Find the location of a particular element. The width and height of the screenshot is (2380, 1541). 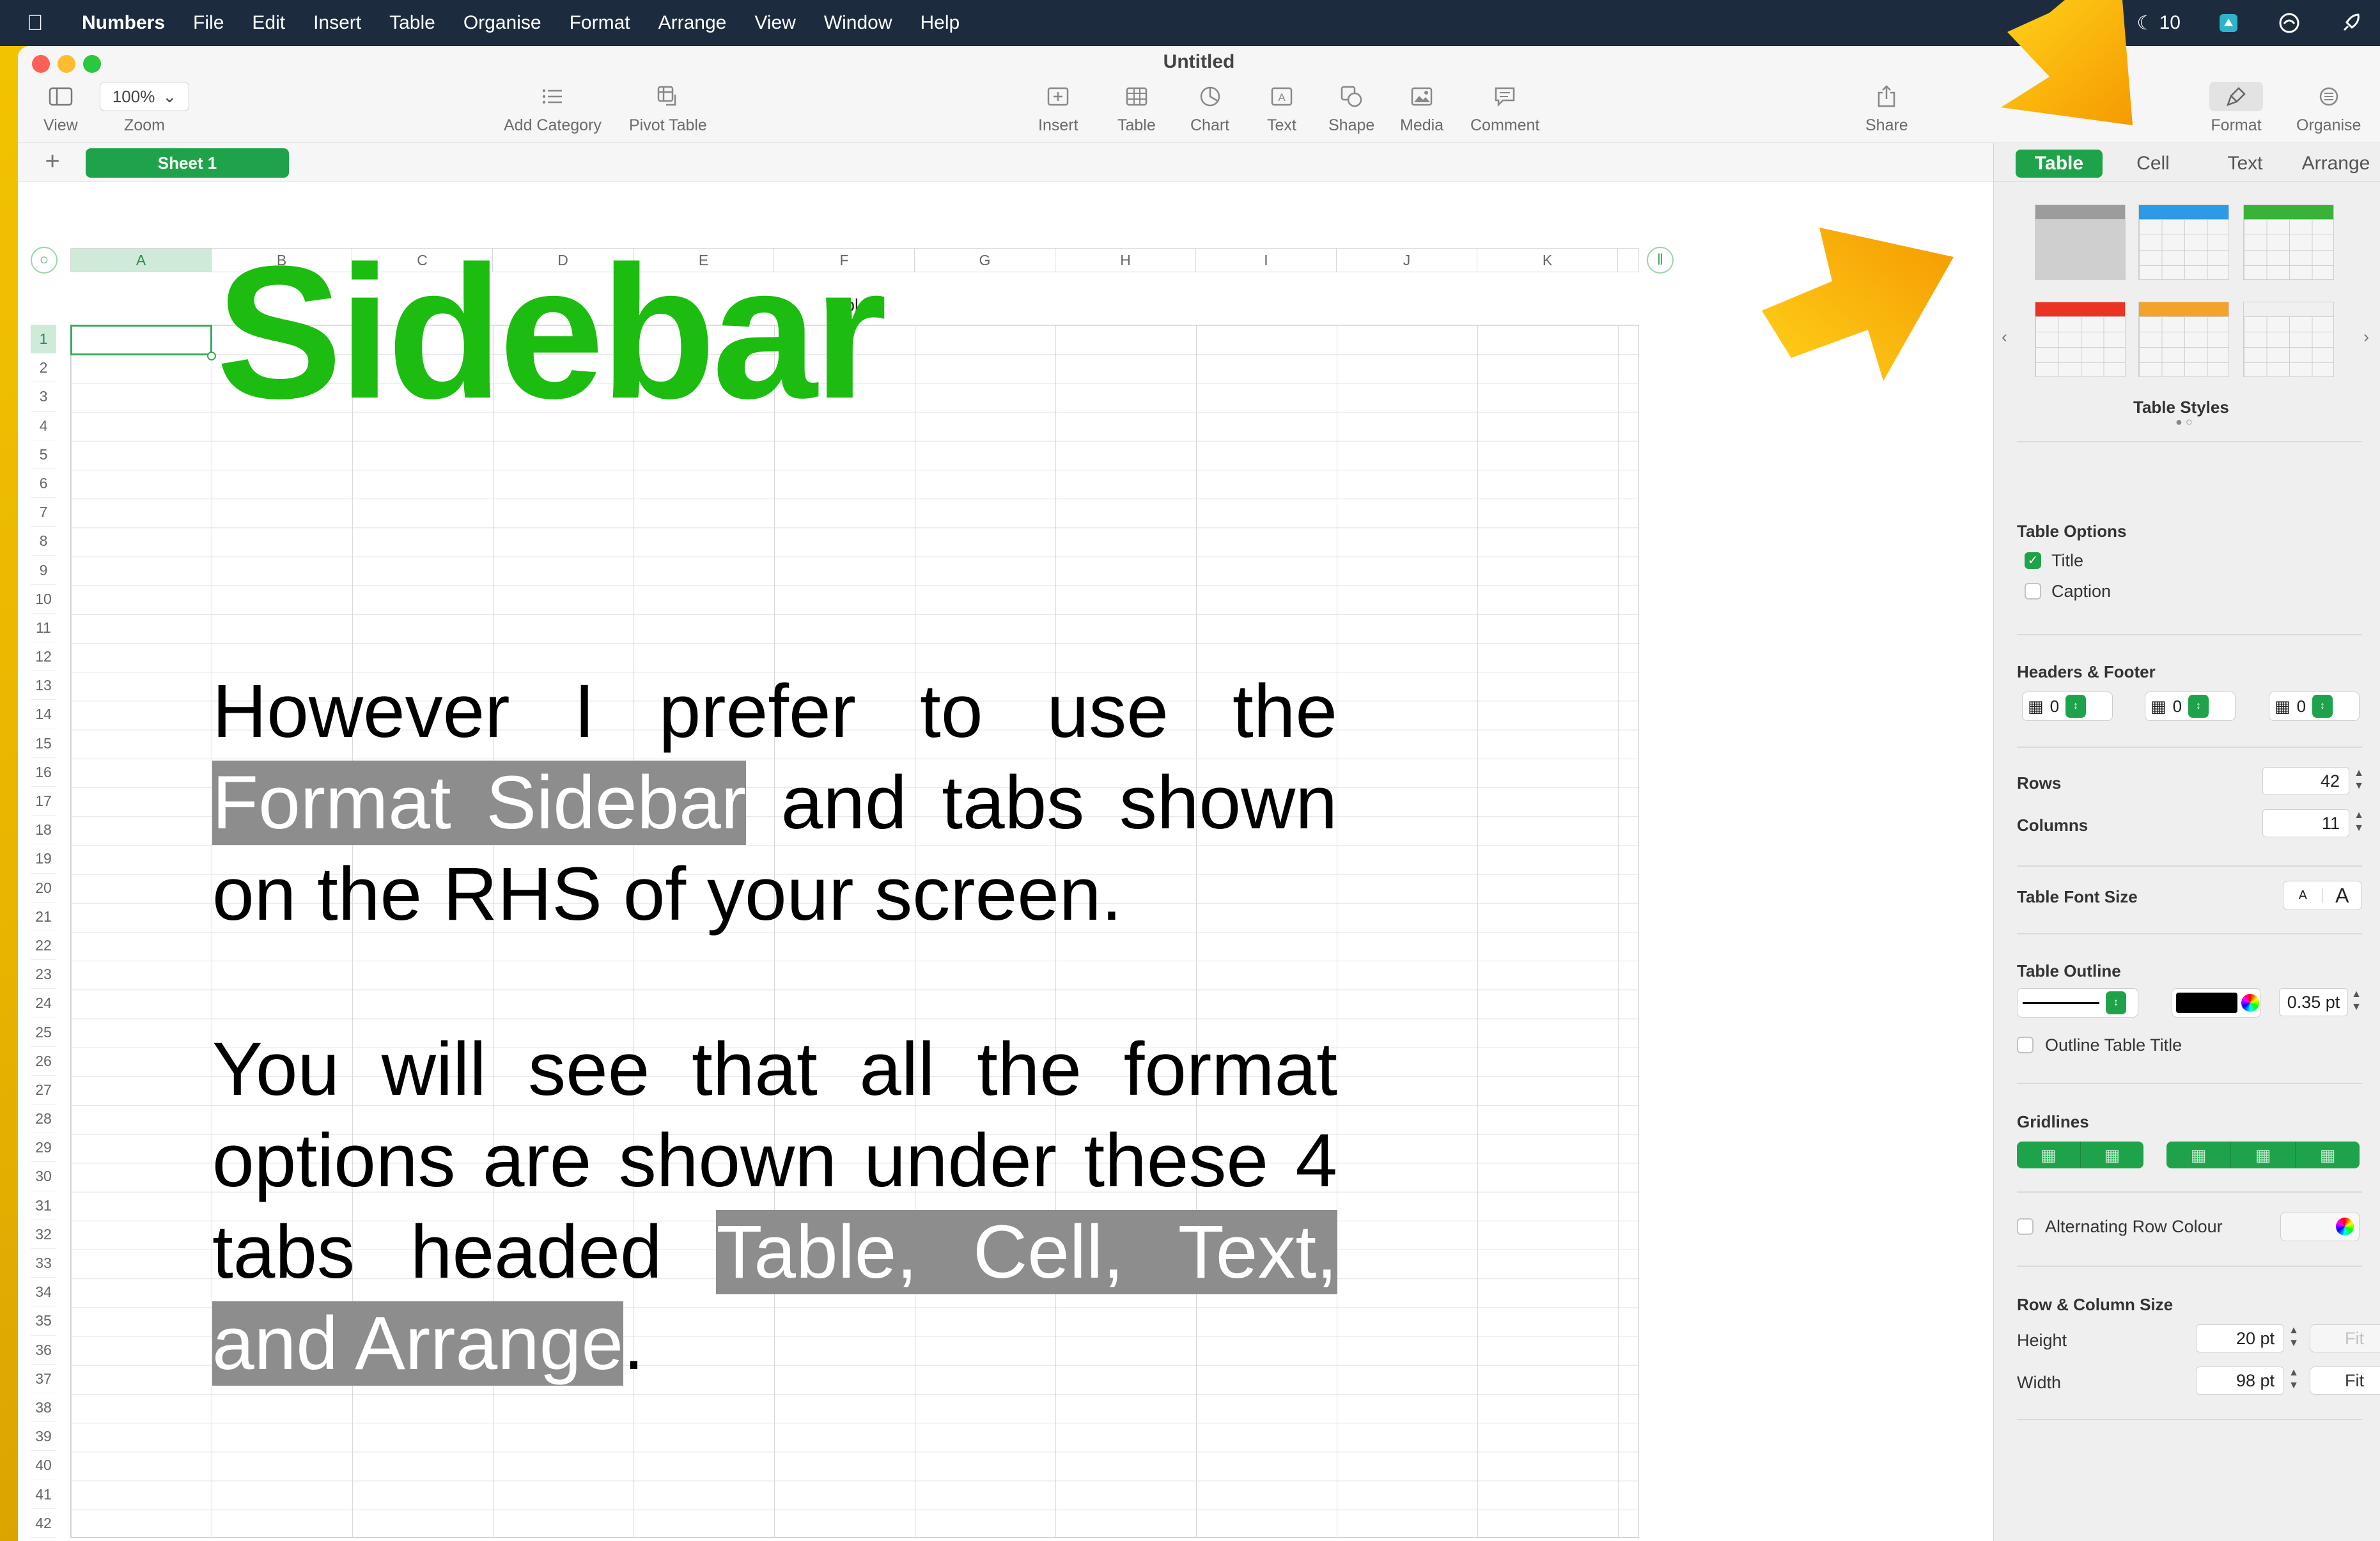

table-button: Table is located at coordinates (1136, 108).